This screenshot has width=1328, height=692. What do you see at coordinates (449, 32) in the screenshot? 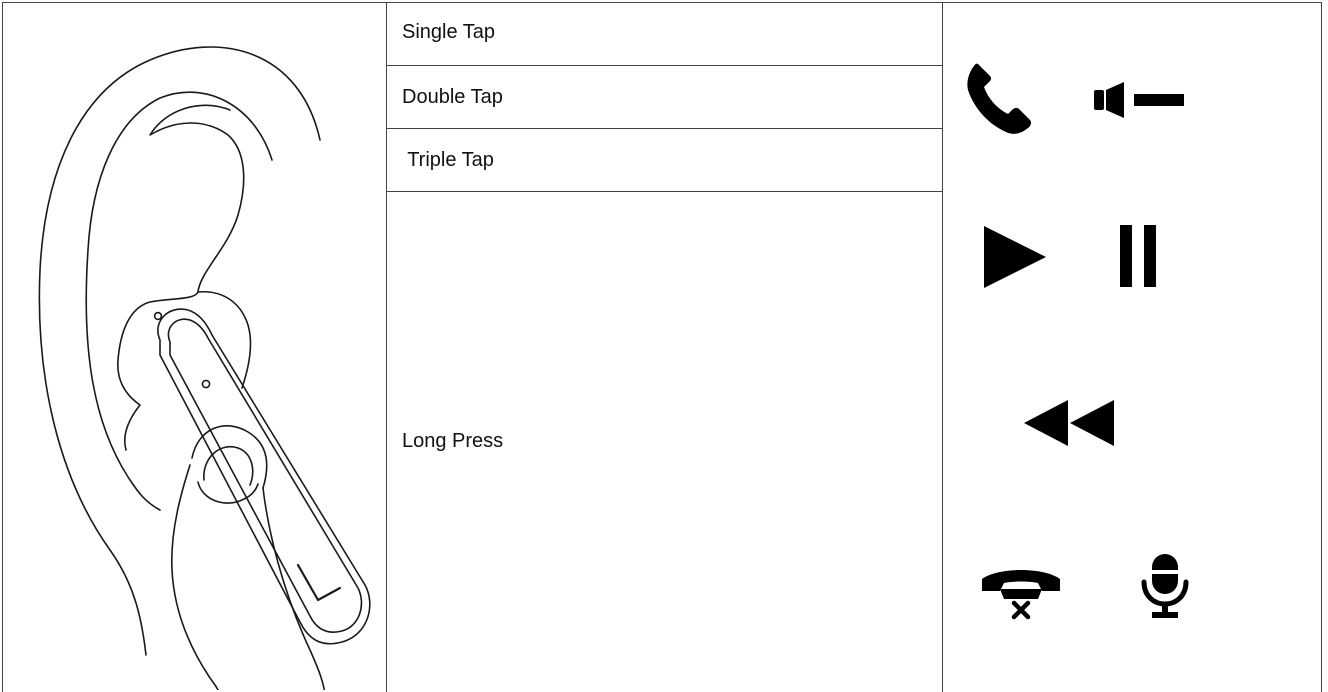
I see `single-tap-label: Single Tap` at bounding box center [449, 32].